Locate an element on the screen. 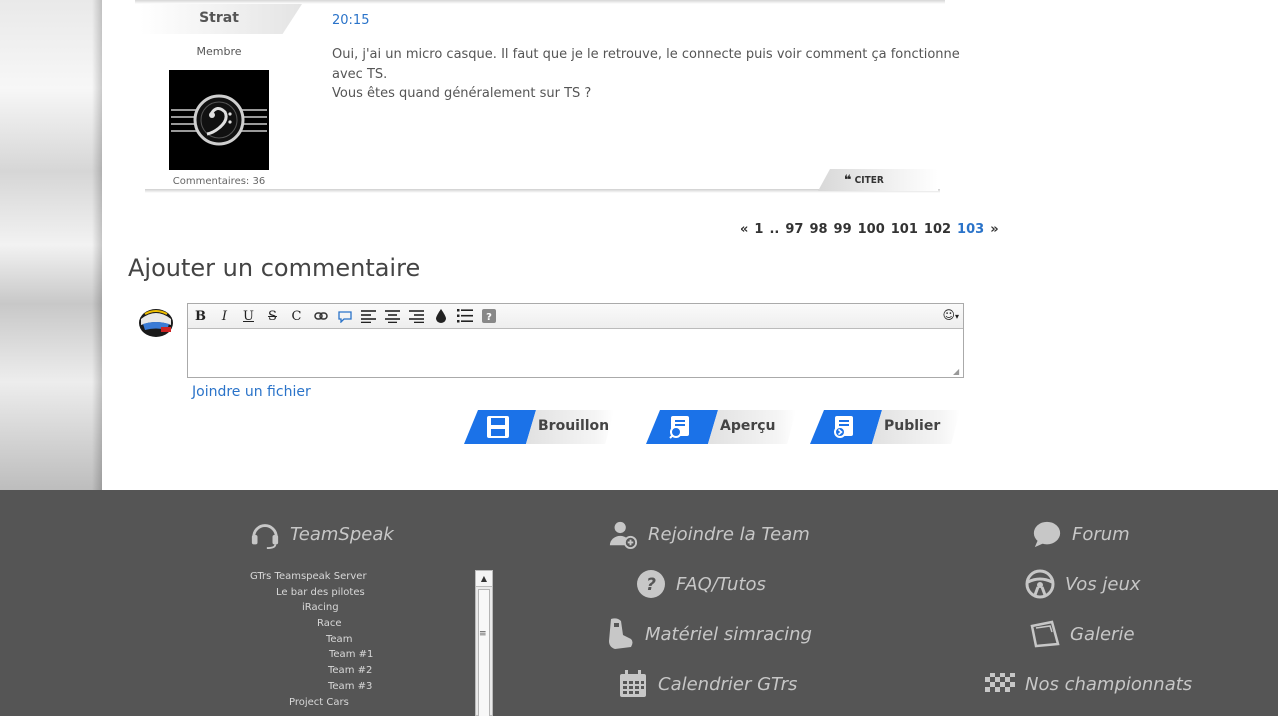  footer-label-join-team: Rejoindre la Team is located at coordinates (729, 534).